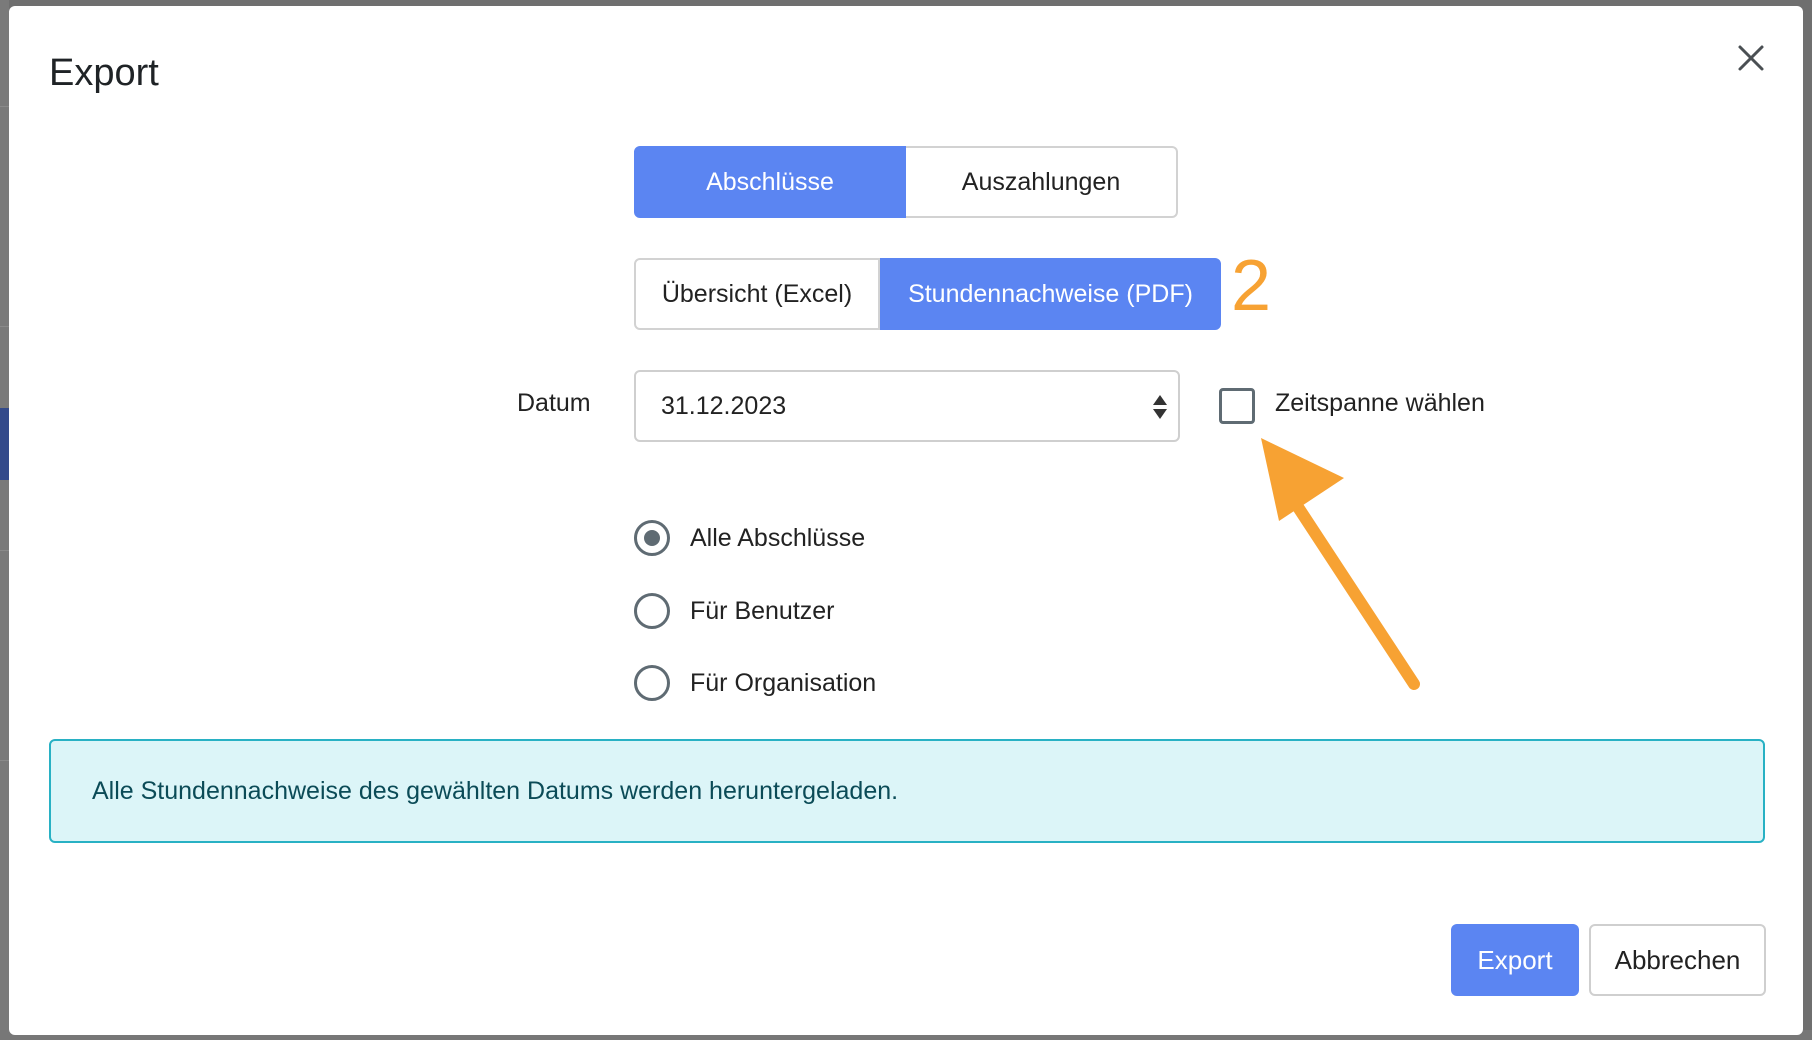 The image size is (1812, 1040). What do you see at coordinates (1677, 960) in the screenshot?
I see `cancel-button: Abbrechen` at bounding box center [1677, 960].